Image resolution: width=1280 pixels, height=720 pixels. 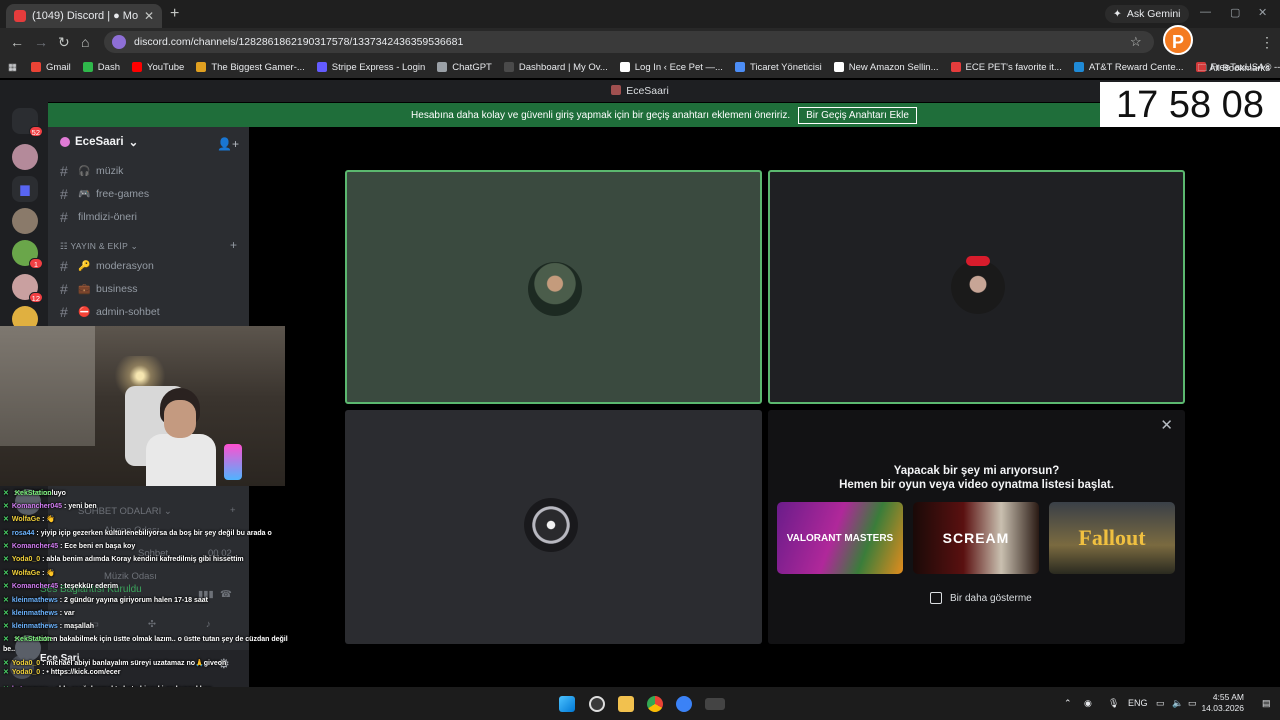 I want to click on channel-free-games: # 🎮 free-games, so click(x=104, y=194).